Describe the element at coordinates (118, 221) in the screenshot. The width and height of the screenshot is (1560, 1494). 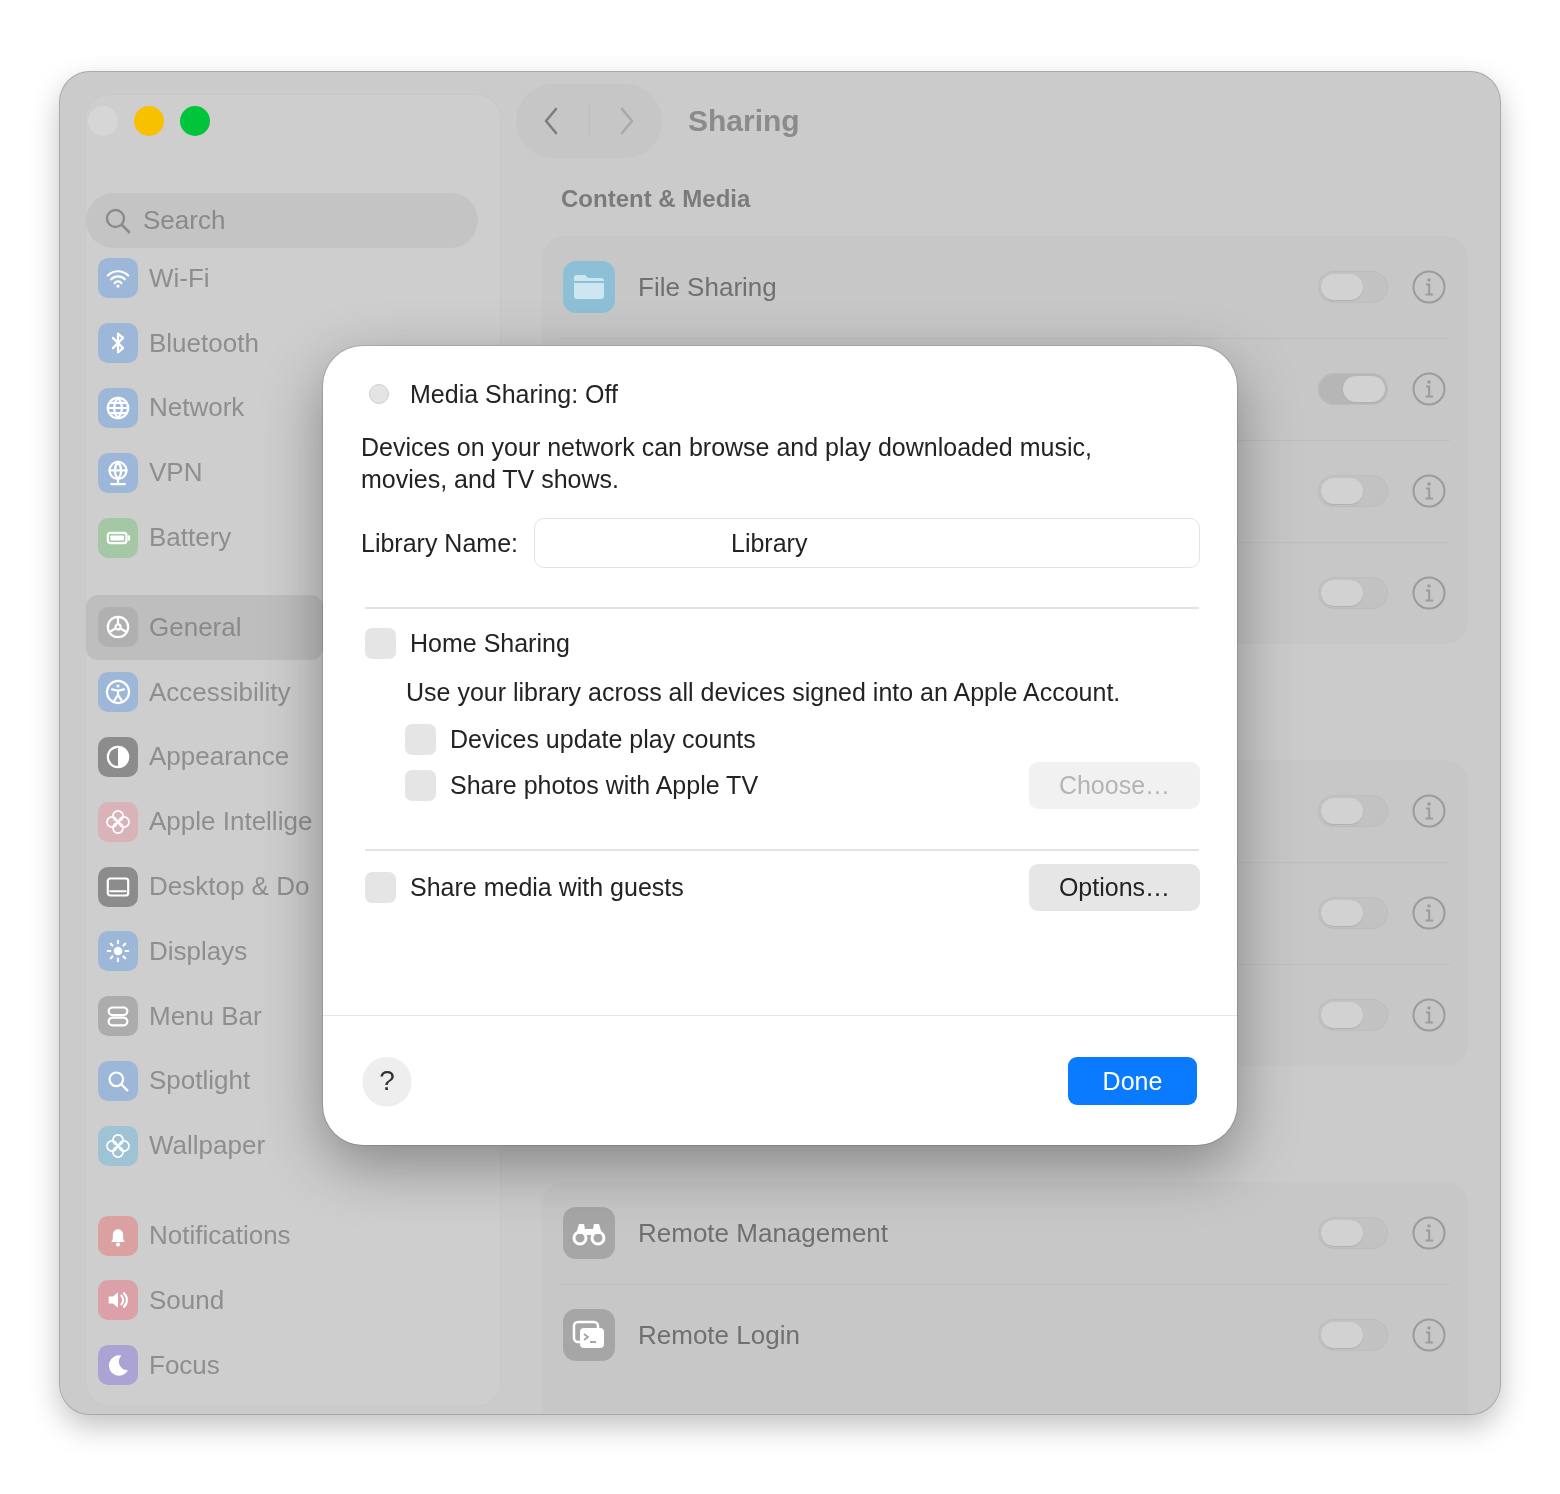
I see `search-icon` at that location.